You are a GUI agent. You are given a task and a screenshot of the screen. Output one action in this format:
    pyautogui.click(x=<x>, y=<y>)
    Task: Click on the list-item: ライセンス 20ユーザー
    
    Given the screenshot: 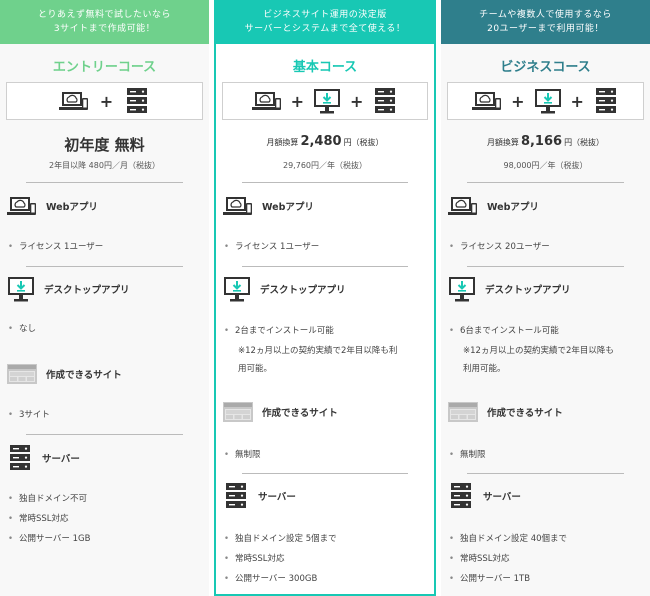 What is the action you would take?
    pyautogui.click(x=499, y=247)
    